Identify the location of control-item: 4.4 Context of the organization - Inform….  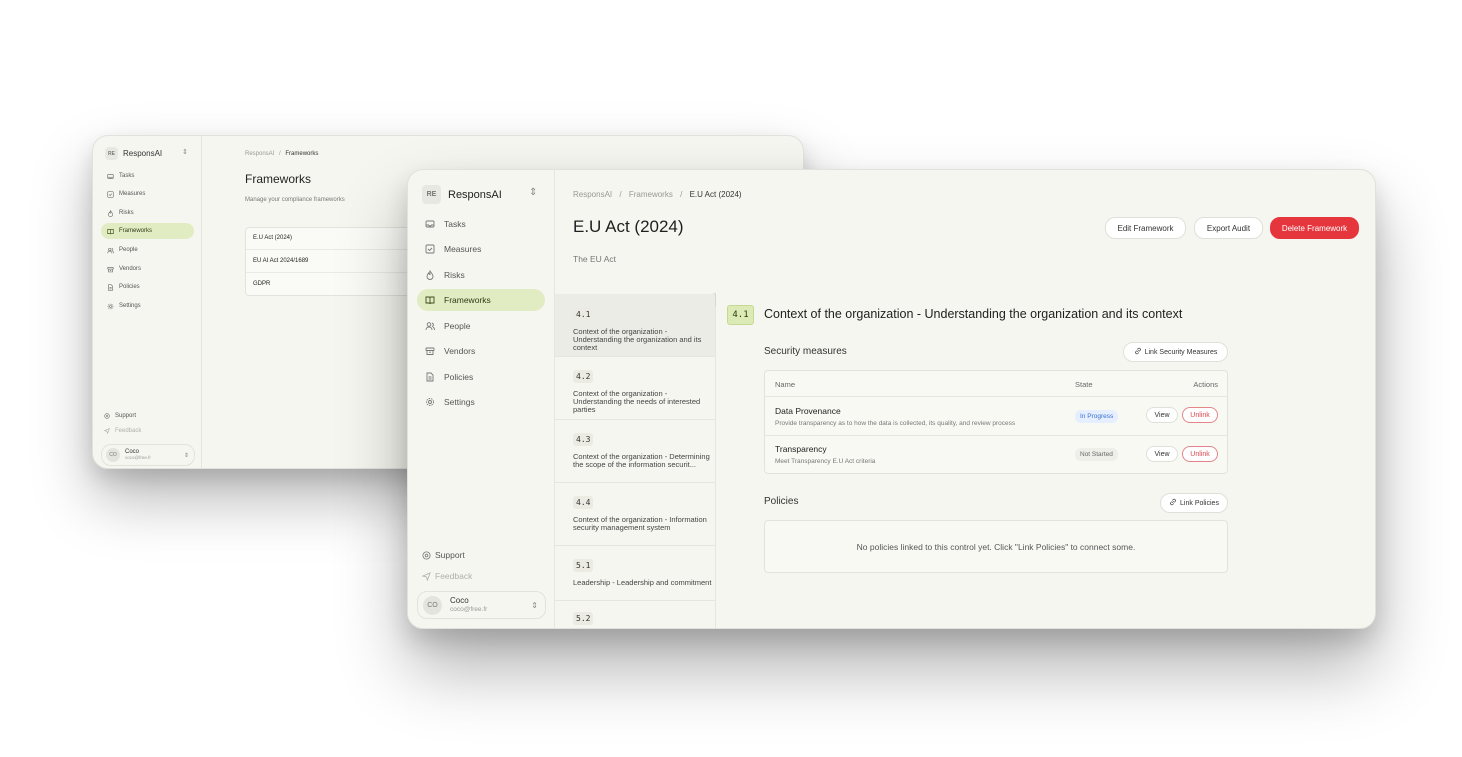
(635, 514).